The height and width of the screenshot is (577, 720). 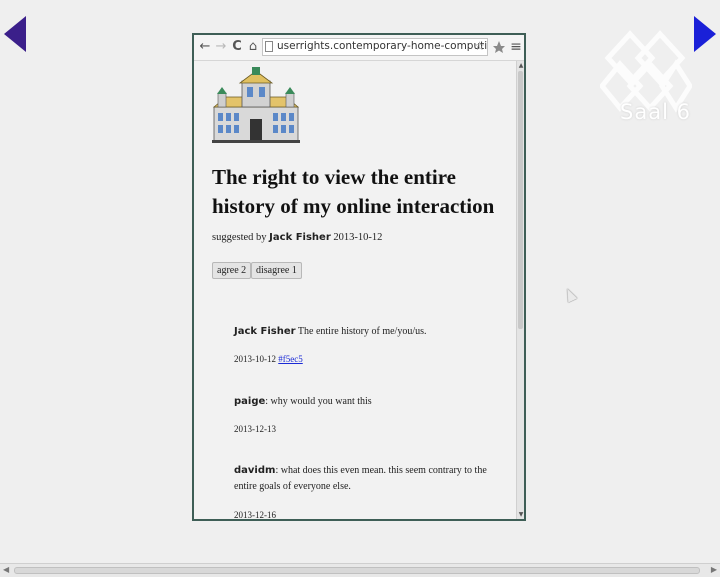 What do you see at coordinates (250, 401) in the screenshot?
I see `comment-author: paige` at bounding box center [250, 401].